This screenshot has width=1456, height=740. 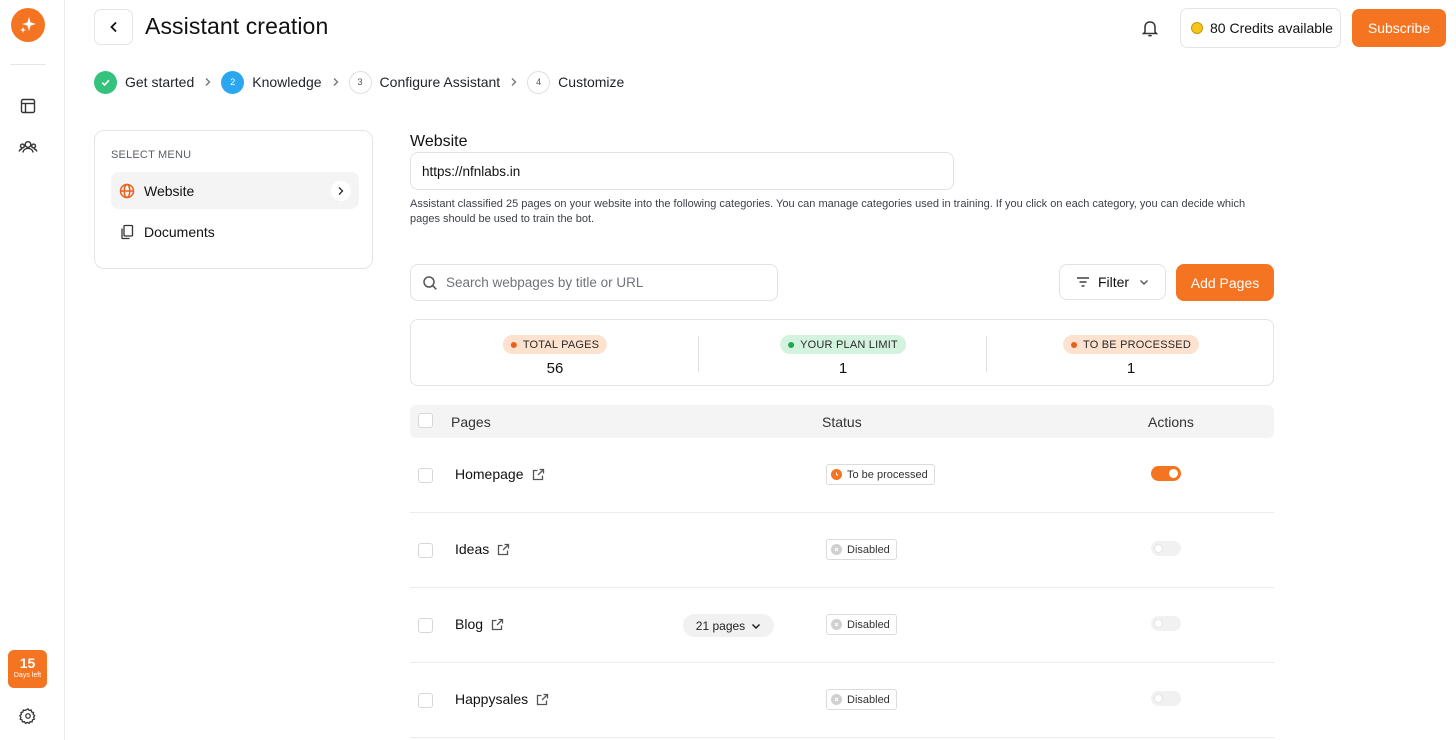 I want to click on select-menu-card: SELECT MENU Website Documents, so click(x=233, y=199).